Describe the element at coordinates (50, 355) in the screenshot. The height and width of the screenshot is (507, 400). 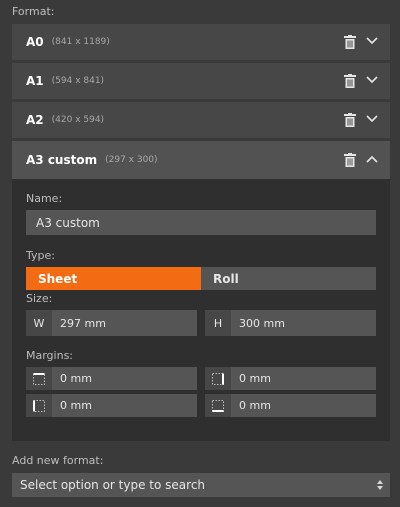
I see `margins-label: Margins:` at that location.